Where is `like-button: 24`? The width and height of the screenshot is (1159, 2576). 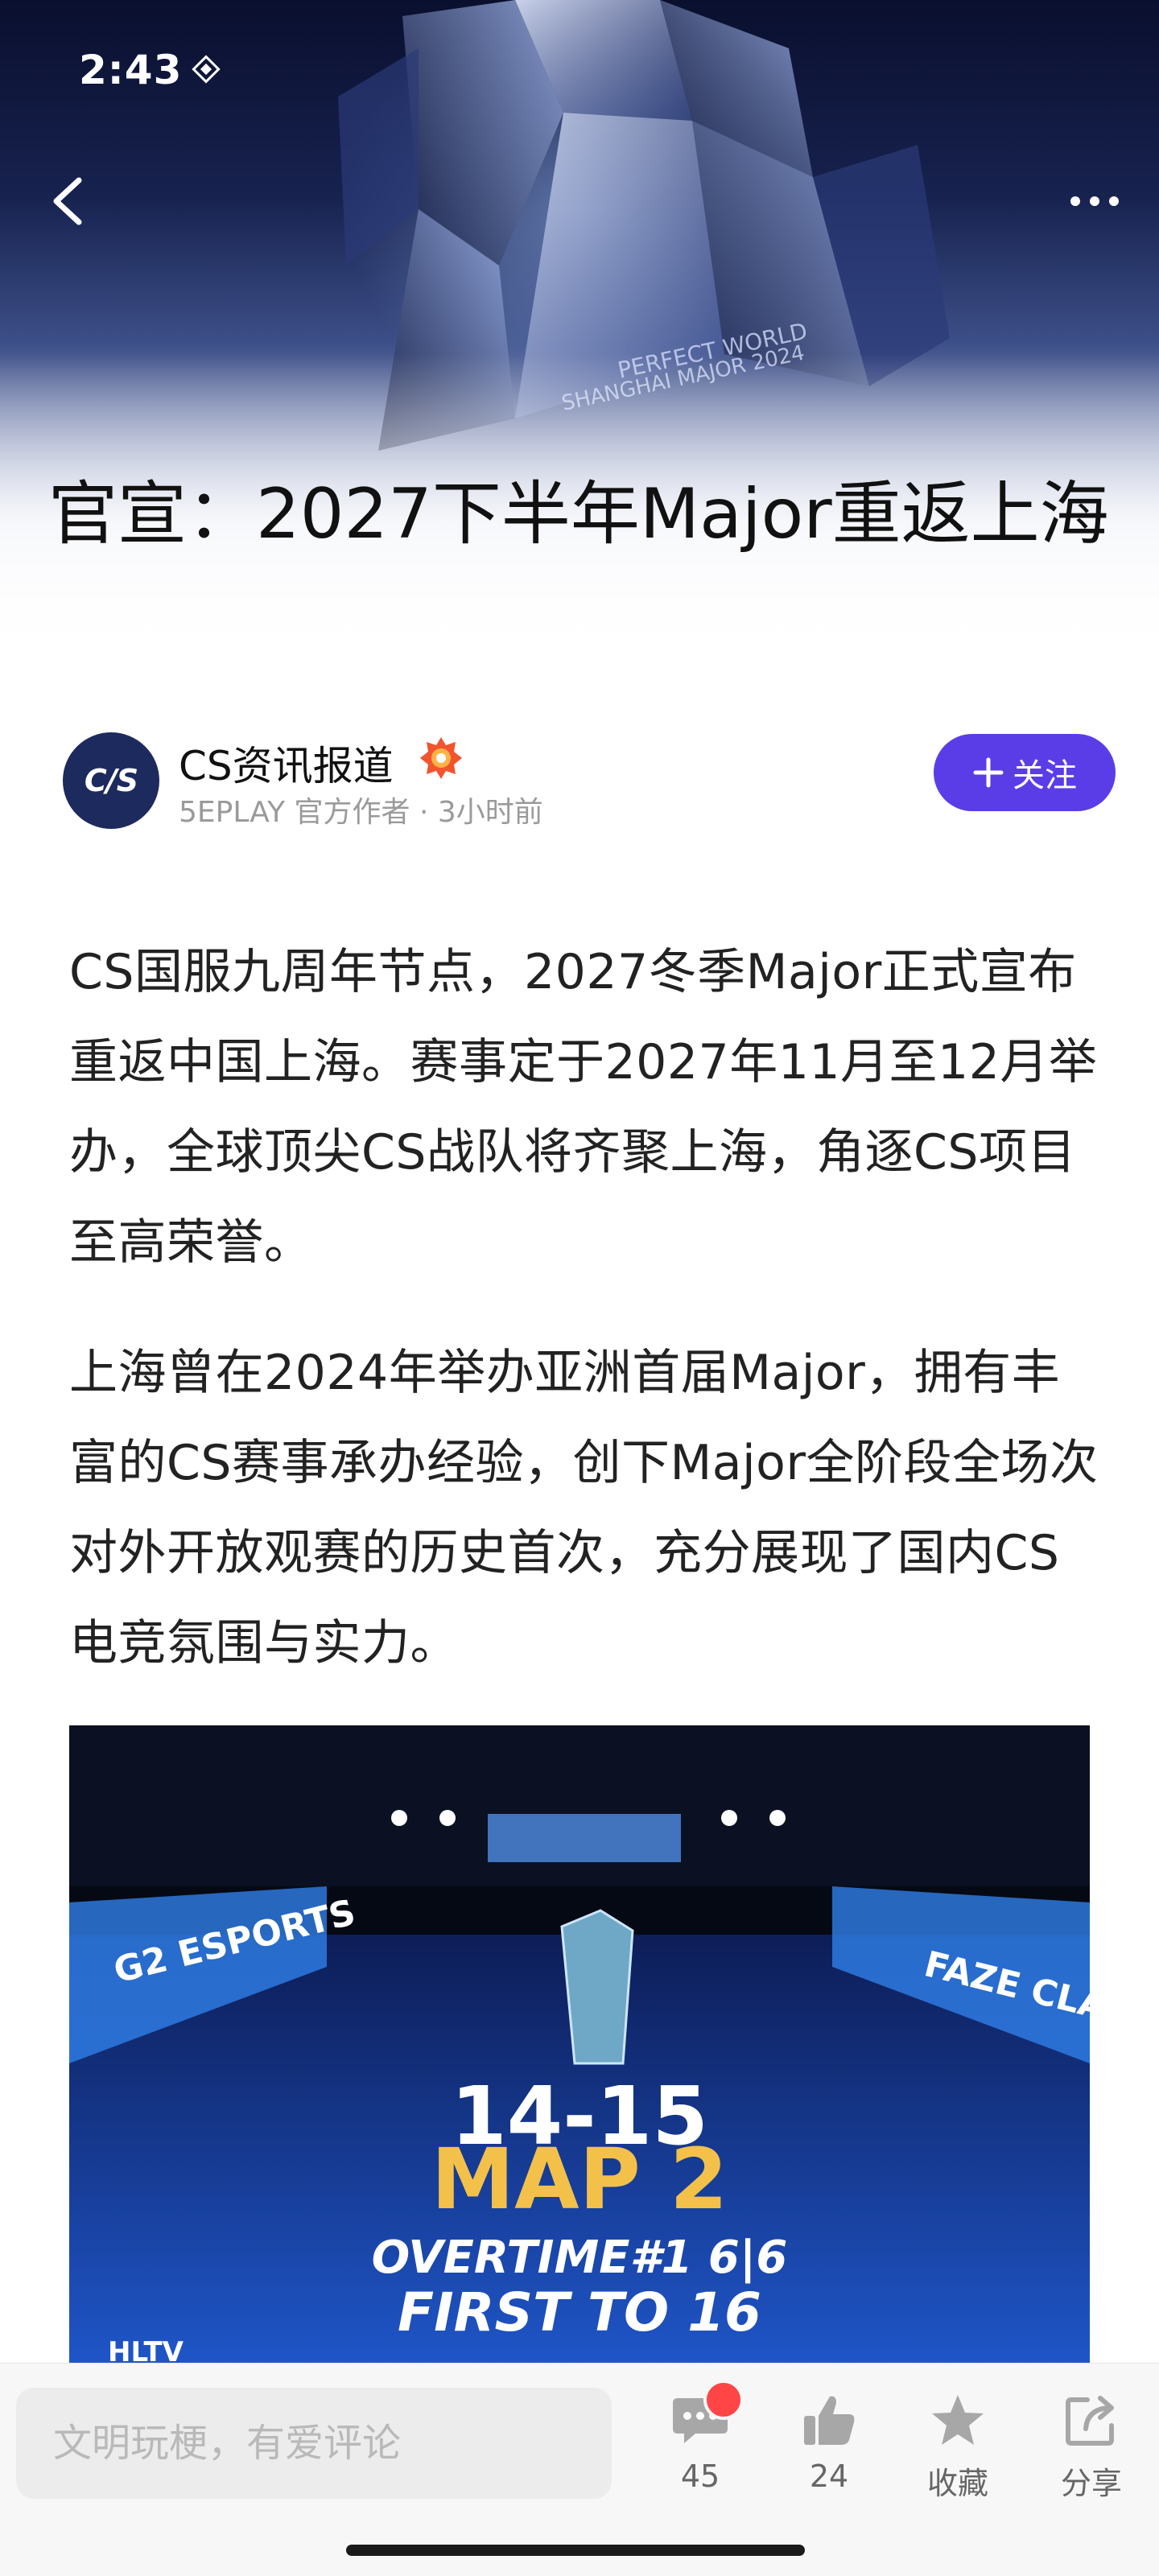
like-button: 24 is located at coordinates (829, 2441).